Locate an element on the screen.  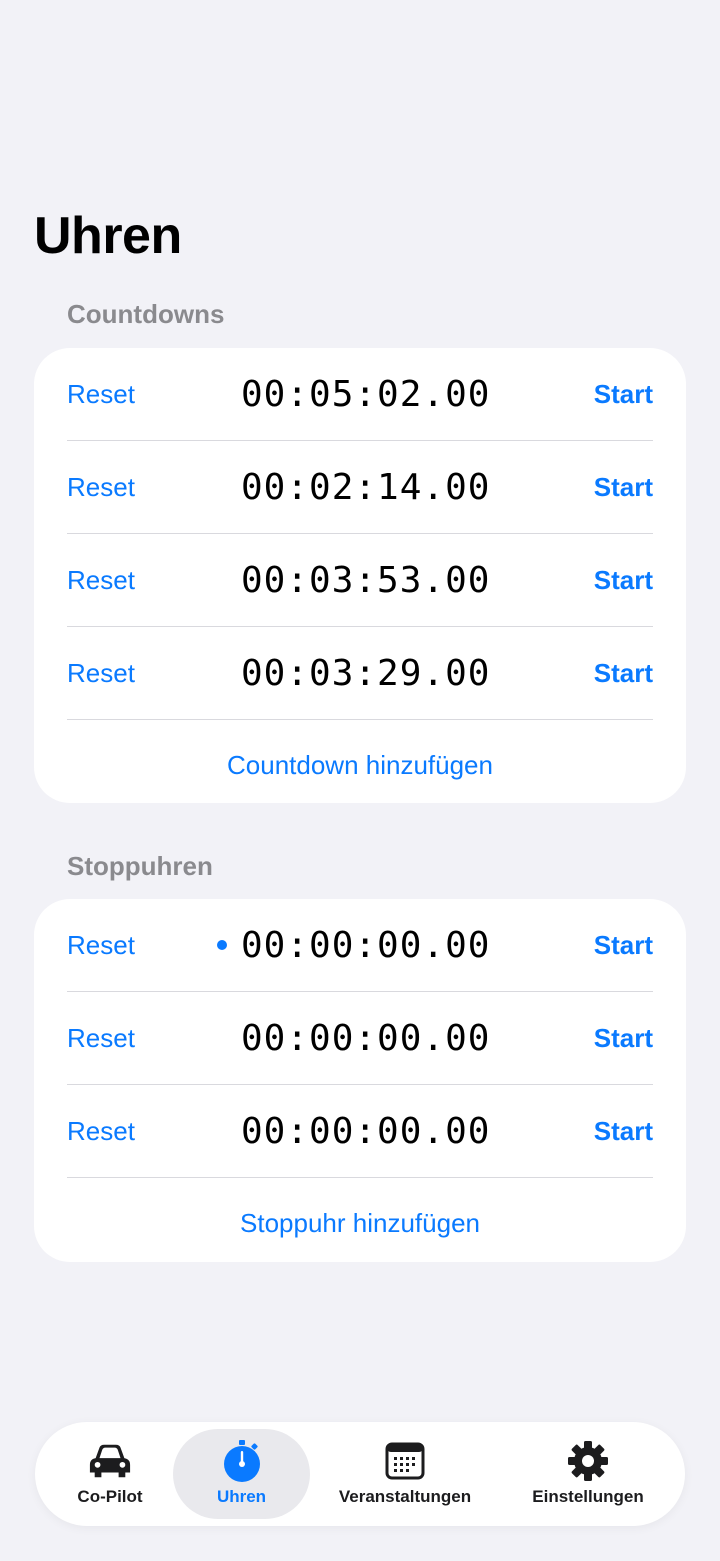
countdown-row: Reset 00:03:29.00 Start is located at coordinates (360, 673).